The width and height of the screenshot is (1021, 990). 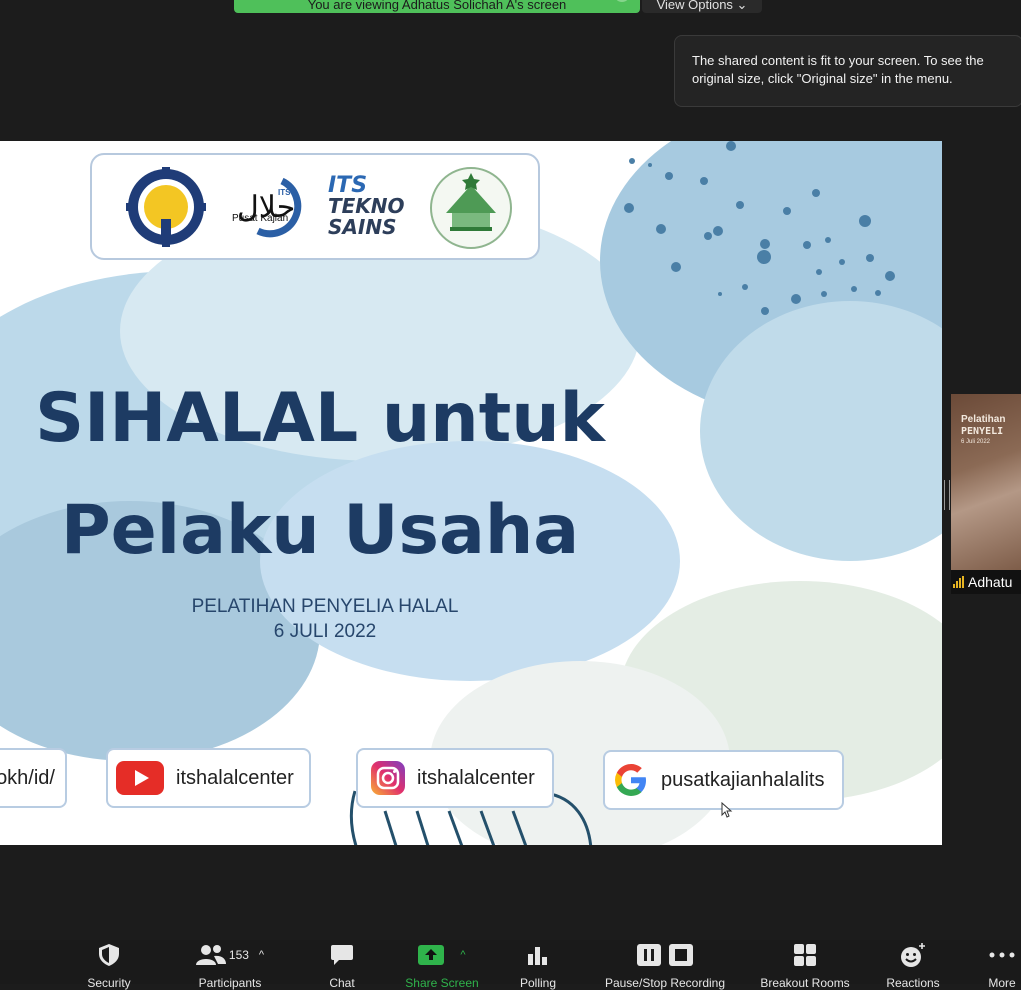 What do you see at coordinates (913, 955) in the screenshot?
I see `emoji-add-icon` at bounding box center [913, 955].